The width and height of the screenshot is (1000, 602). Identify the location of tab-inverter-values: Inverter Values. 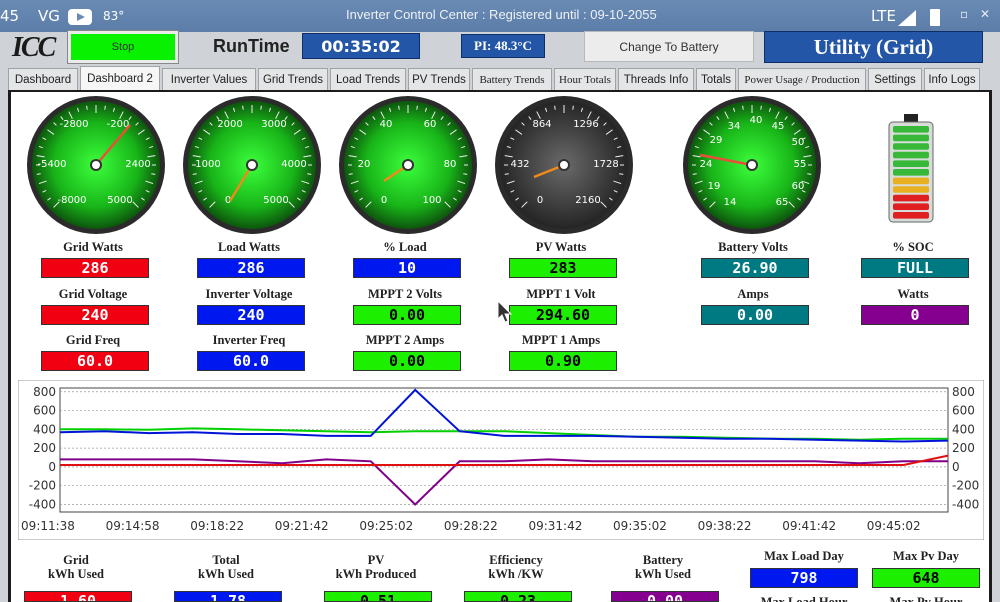
(209, 79).